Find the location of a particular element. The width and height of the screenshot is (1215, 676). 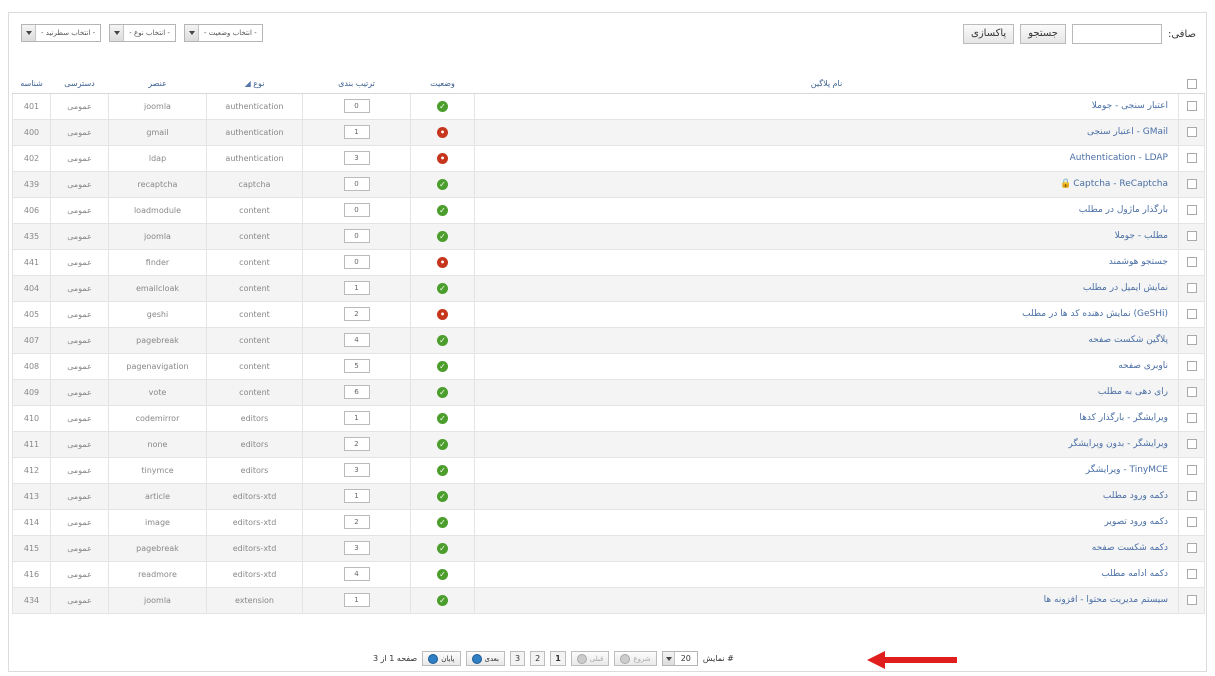

plugin-name-link: دکمه ادامه مطلب is located at coordinates (1134, 574).